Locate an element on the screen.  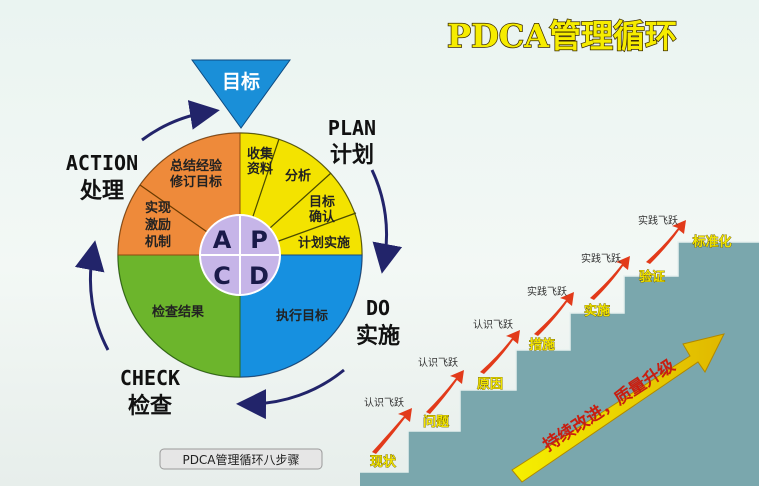
plan-cn-label: 计划 is located at coordinates (352, 155).